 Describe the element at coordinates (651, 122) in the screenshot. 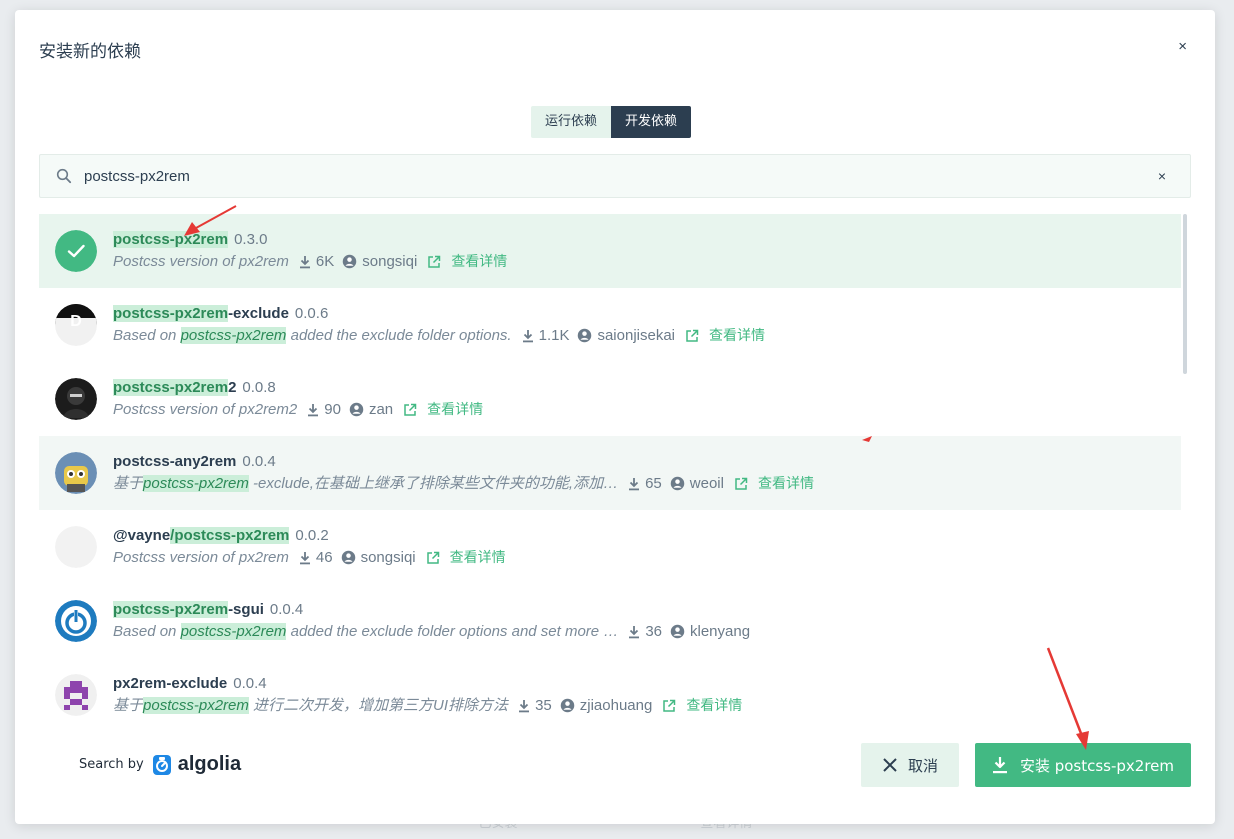

I see `tab-dev-dependencies: 开发依赖` at that location.